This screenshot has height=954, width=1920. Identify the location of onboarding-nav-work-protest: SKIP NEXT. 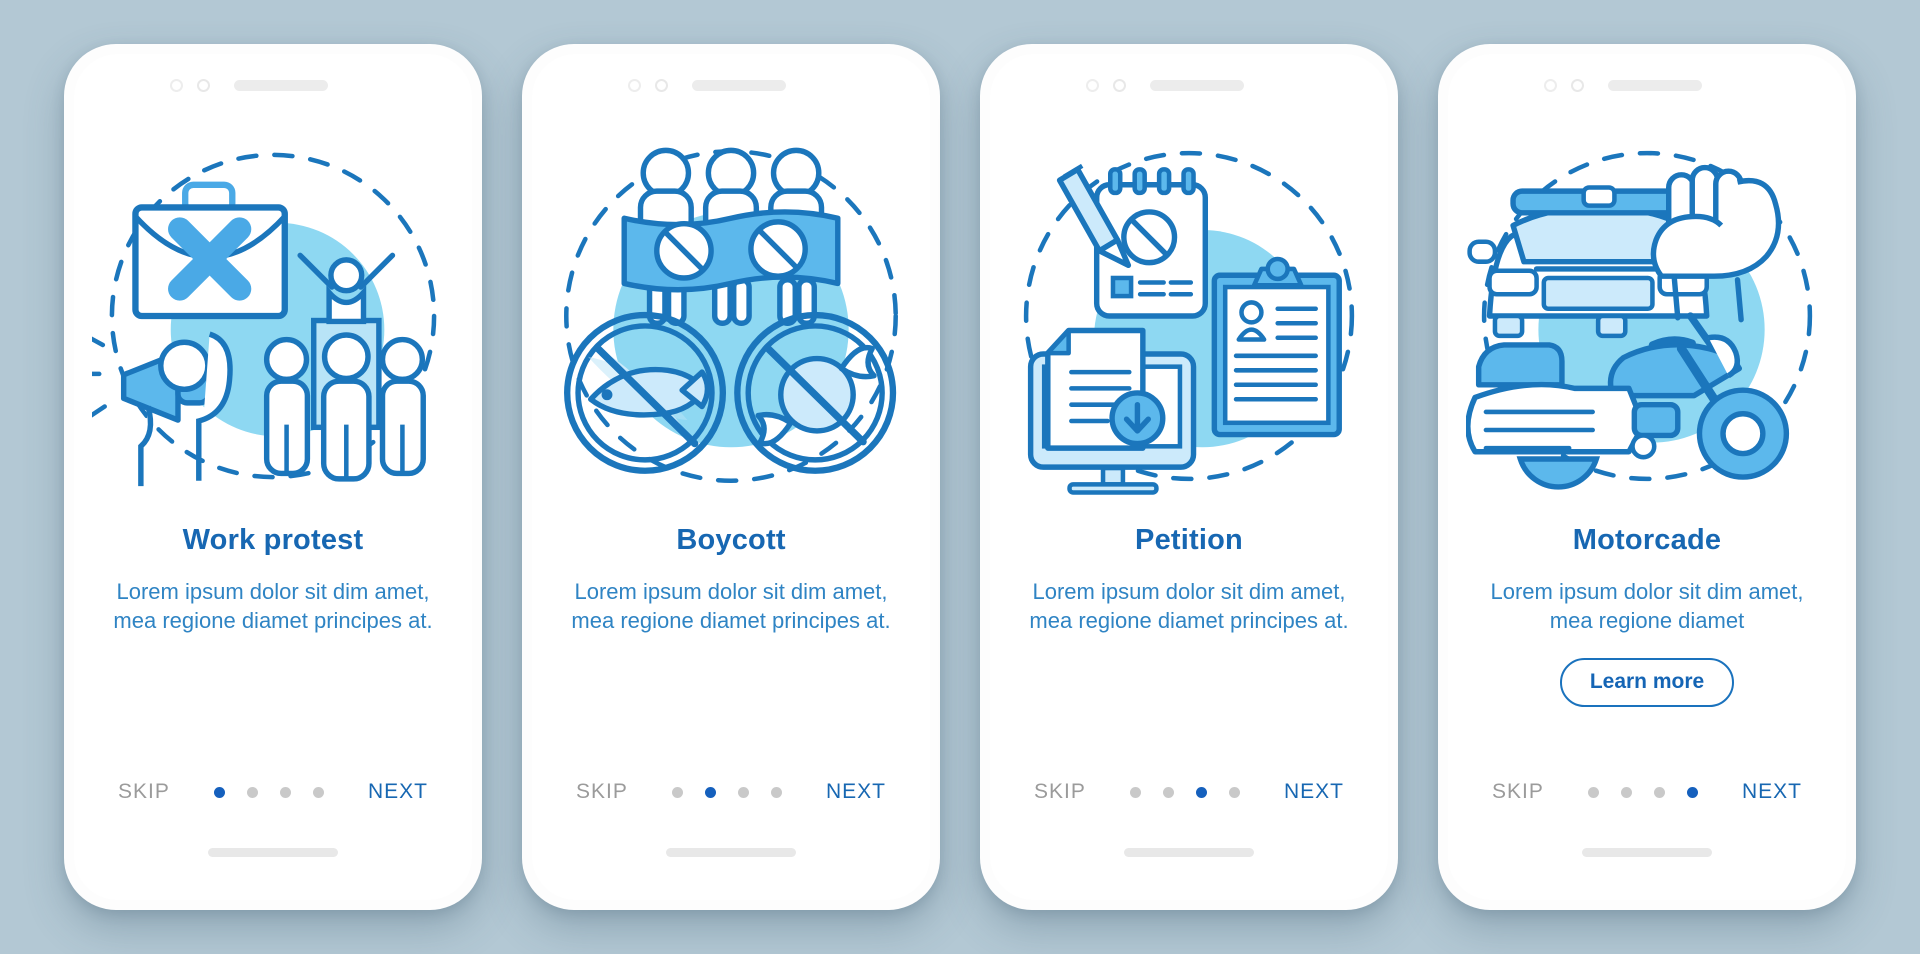
(273, 792).